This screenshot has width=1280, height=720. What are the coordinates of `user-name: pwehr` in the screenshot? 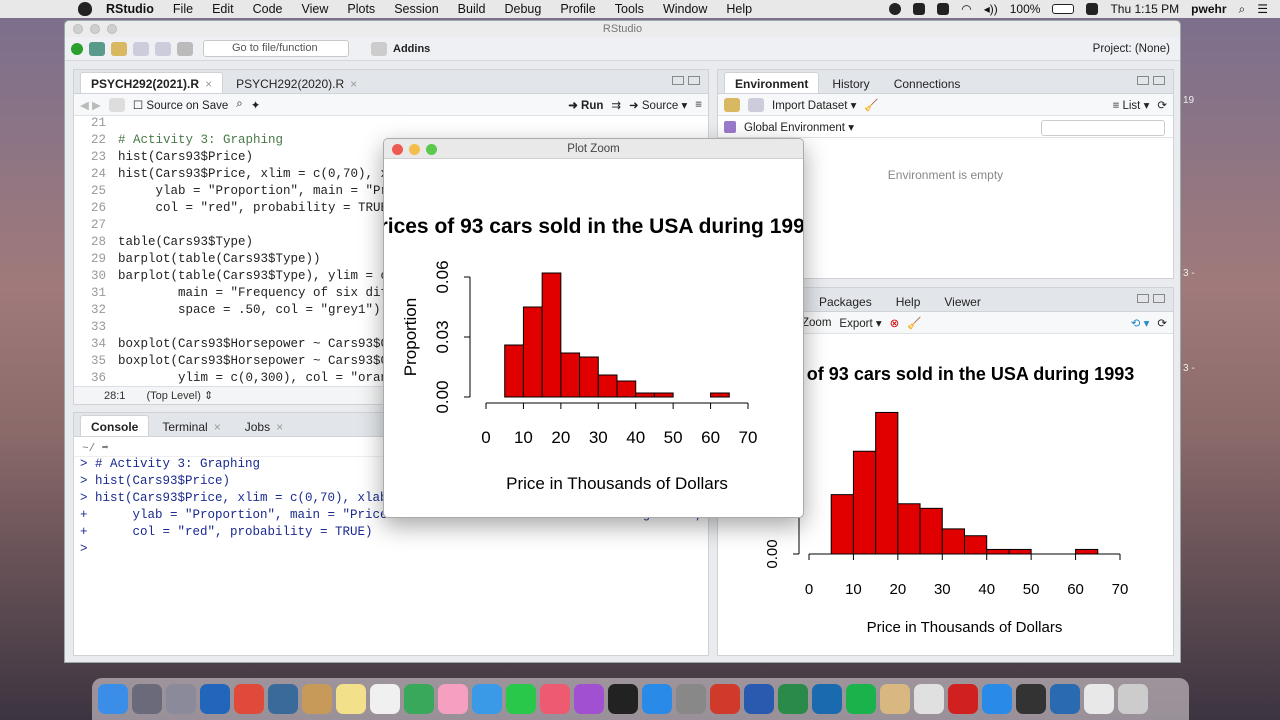 It's located at (1208, 9).